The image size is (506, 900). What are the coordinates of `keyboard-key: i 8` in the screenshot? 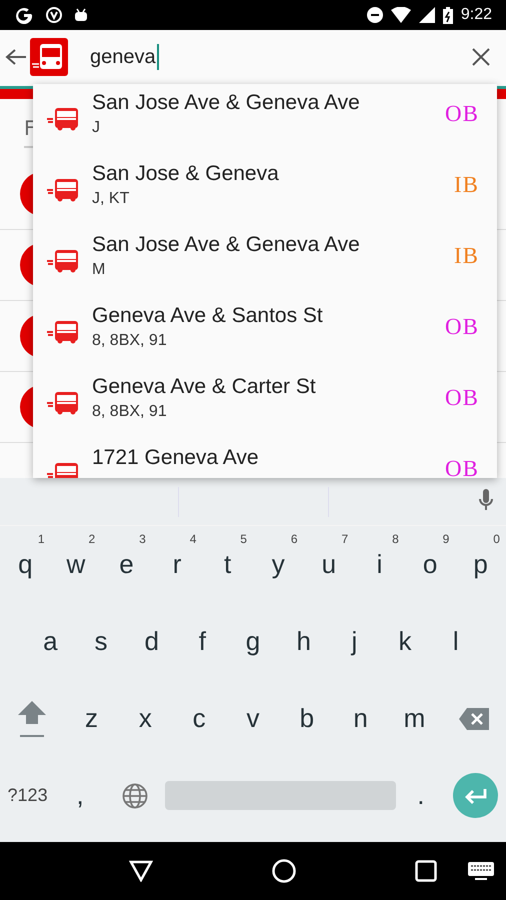 It's located at (379, 564).